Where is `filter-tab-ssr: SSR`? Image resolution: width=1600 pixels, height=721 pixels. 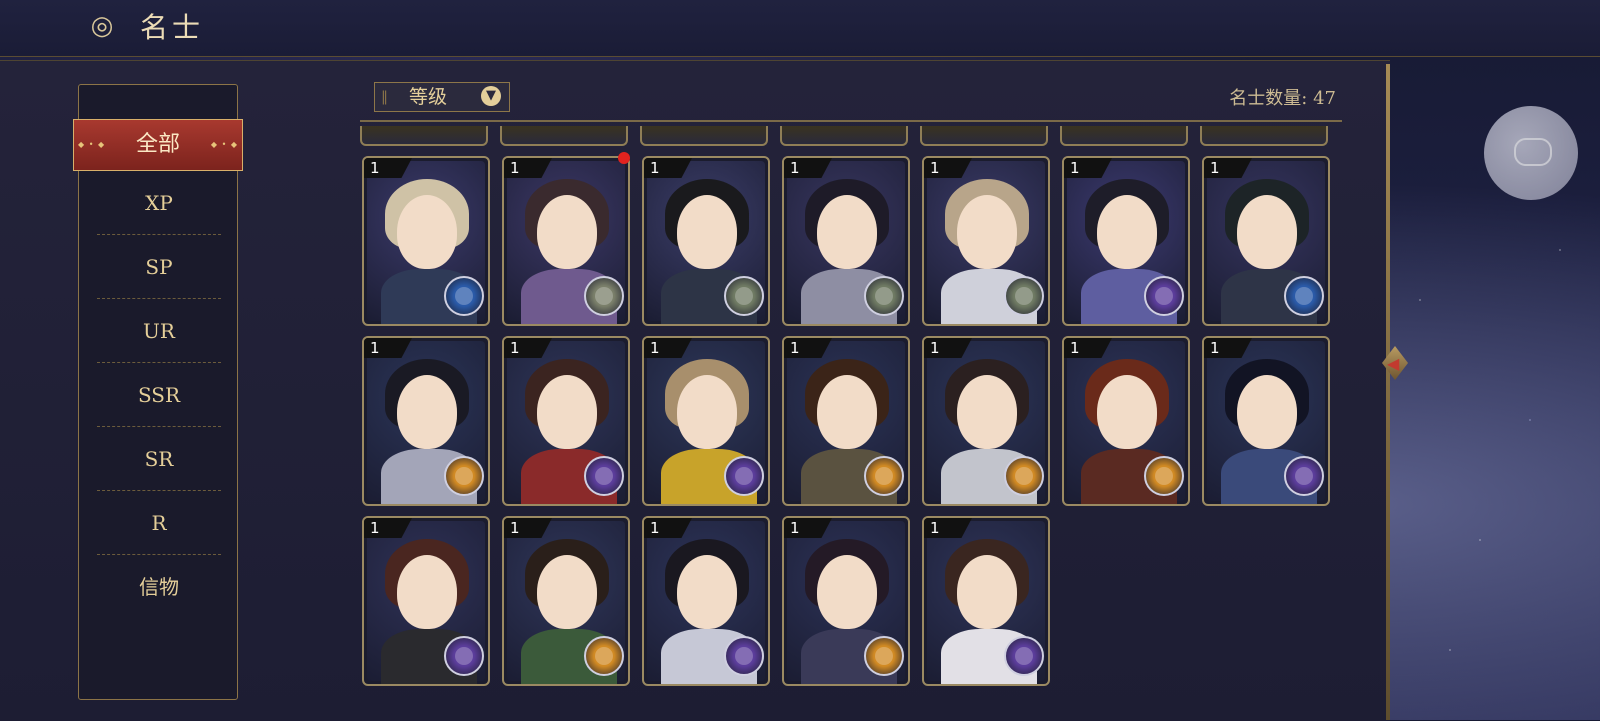 filter-tab-ssr: SSR is located at coordinates (159, 395).